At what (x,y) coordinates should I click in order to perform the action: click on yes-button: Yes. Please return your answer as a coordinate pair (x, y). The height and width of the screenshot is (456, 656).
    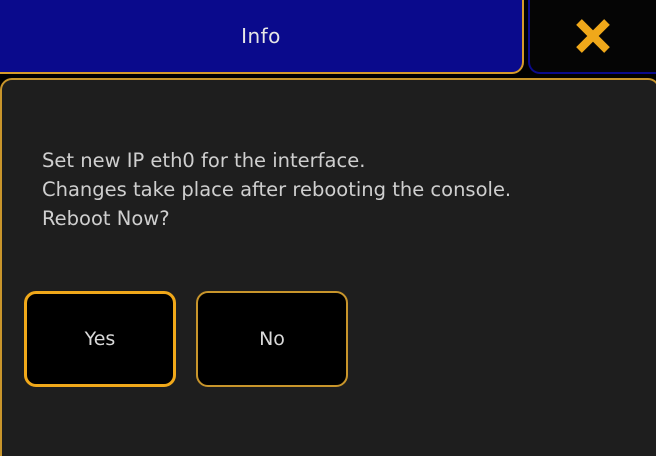
    Looking at the image, I should click on (100, 339).